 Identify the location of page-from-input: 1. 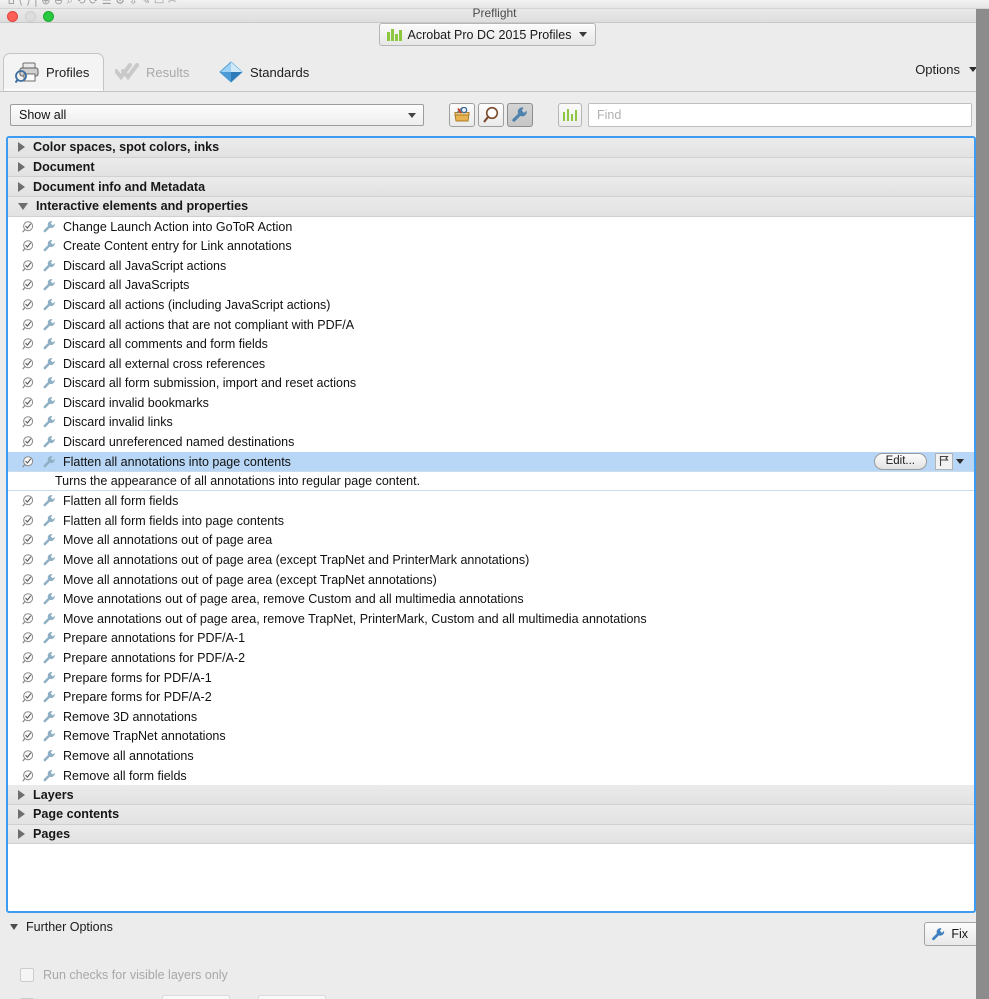
(195, 997).